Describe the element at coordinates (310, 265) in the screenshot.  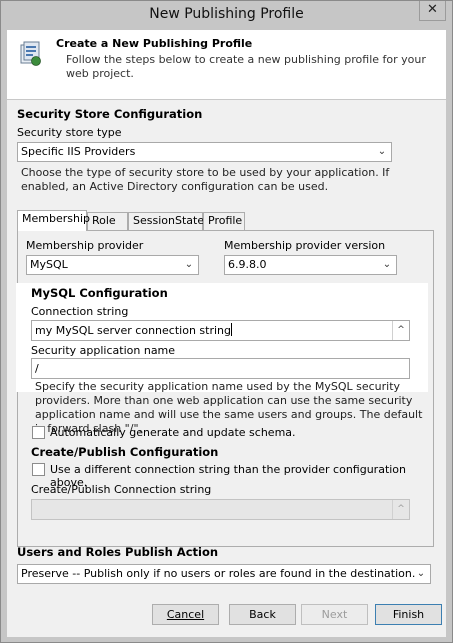
I see `provider-version-select: 6.9.8.0 ⌄` at that location.